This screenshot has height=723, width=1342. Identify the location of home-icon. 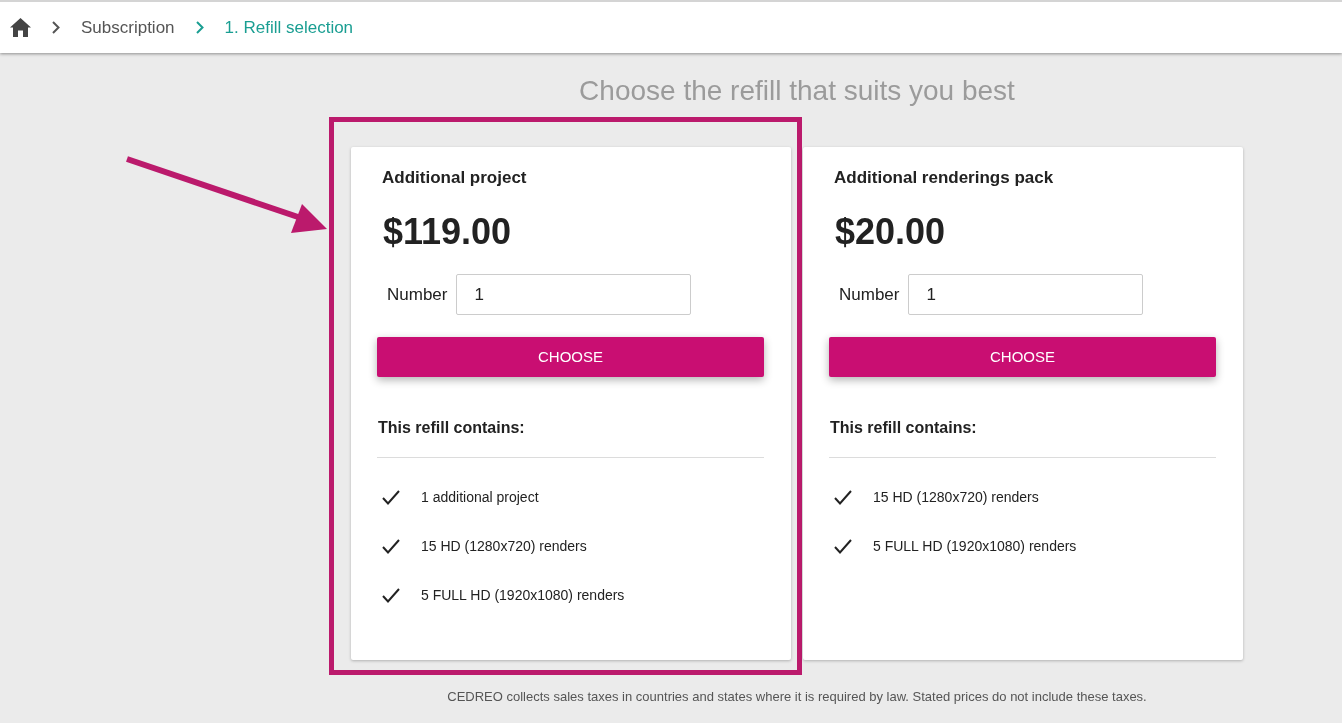
(20, 27).